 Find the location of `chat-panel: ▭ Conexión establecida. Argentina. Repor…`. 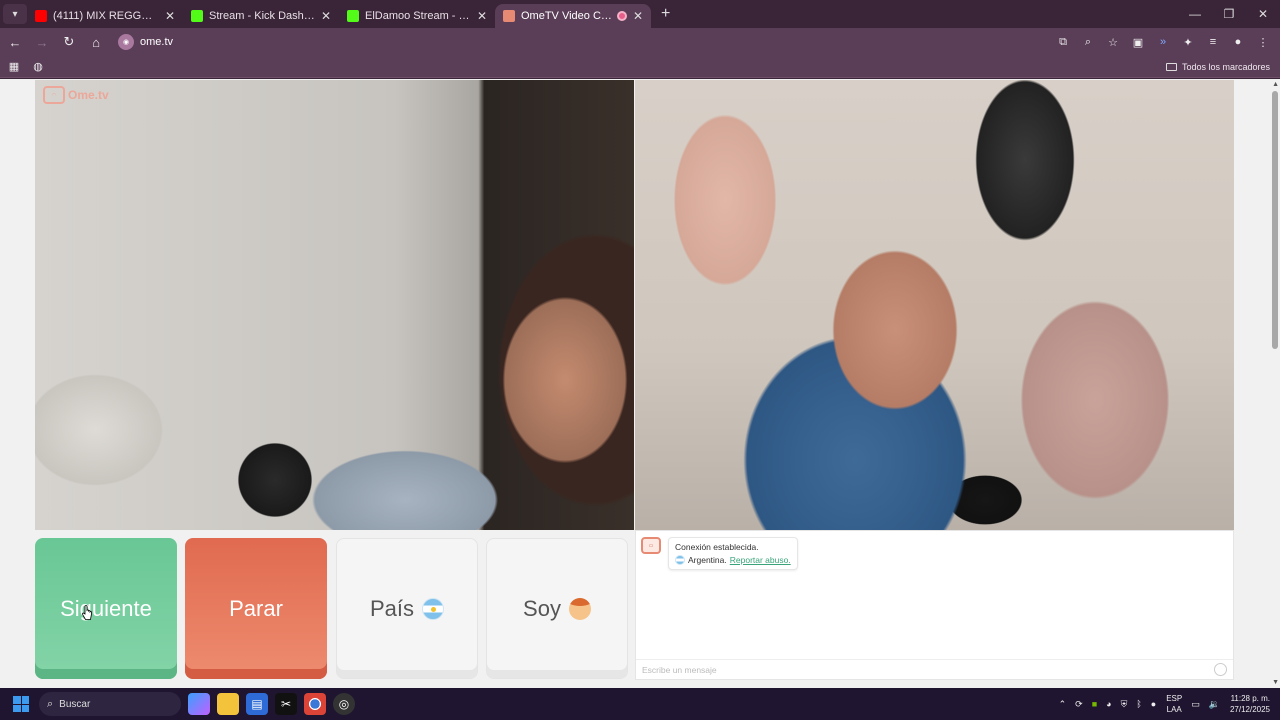

chat-panel: ▭ Conexión establecida. Argentina. Repor… is located at coordinates (934, 605).